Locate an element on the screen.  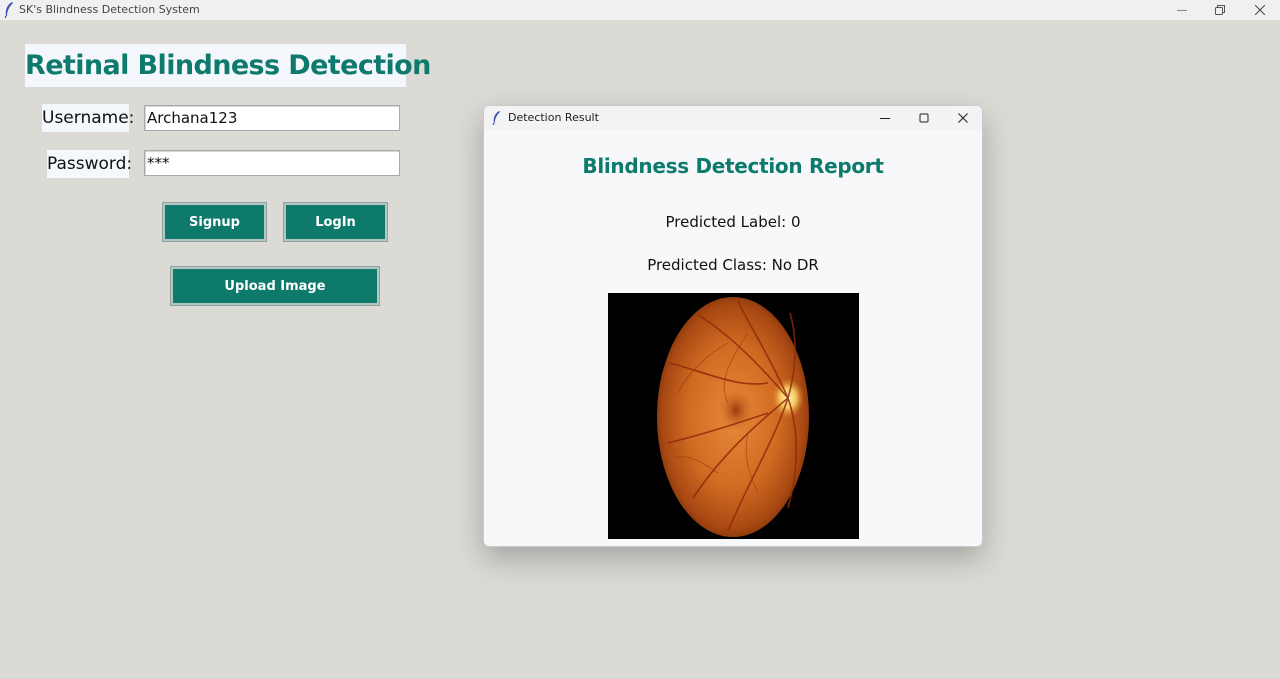
main-titlebar: SK's Blindness Detection System is located at coordinates (640, 10).